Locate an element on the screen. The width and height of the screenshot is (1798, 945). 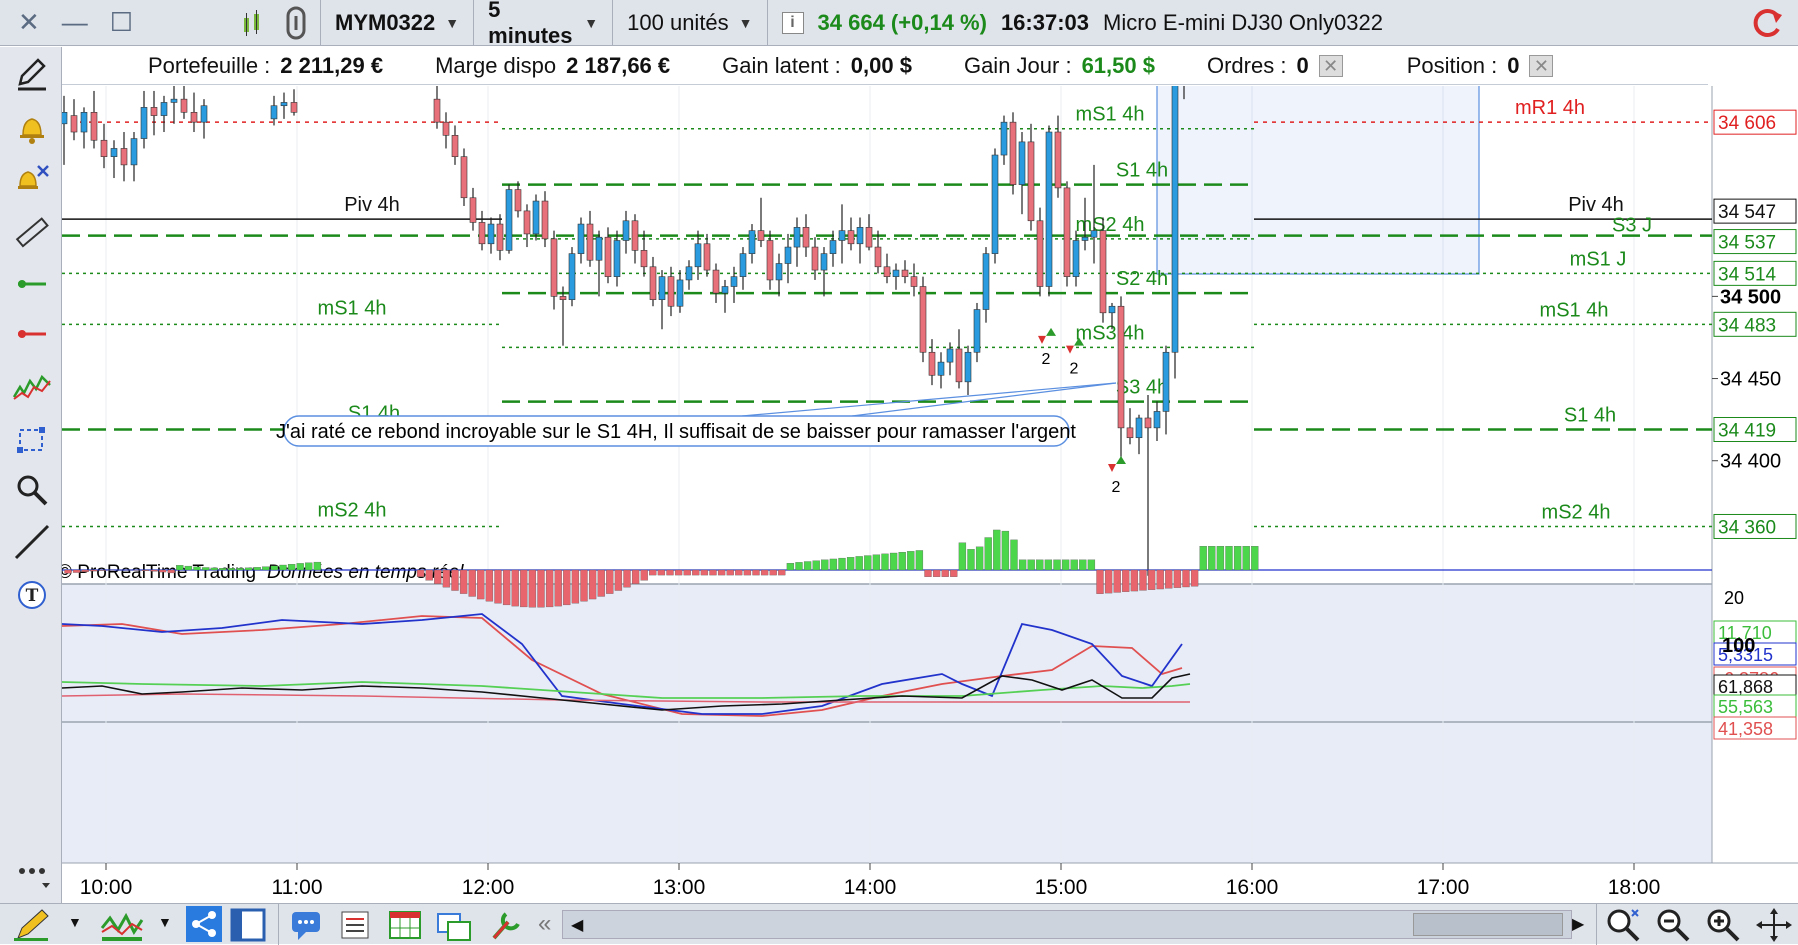
horizontal-scrollbar: ◀ is located at coordinates (1067, 924).